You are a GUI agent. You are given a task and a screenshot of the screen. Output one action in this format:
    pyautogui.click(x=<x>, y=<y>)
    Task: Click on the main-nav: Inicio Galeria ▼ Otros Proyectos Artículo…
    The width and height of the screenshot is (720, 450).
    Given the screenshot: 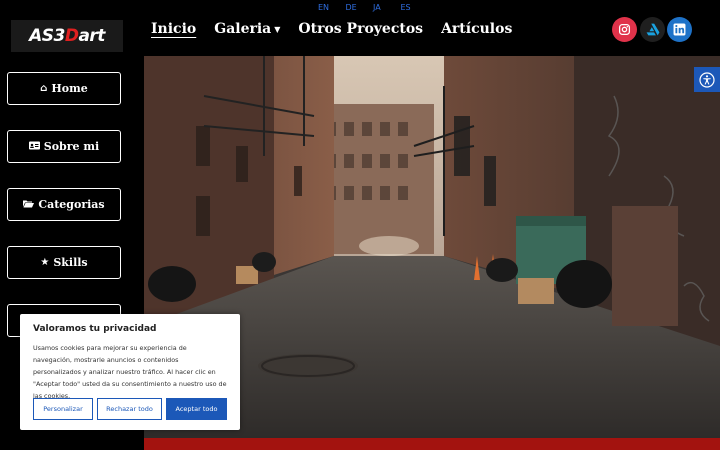 What is the action you would take?
    pyautogui.click(x=340, y=29)
    